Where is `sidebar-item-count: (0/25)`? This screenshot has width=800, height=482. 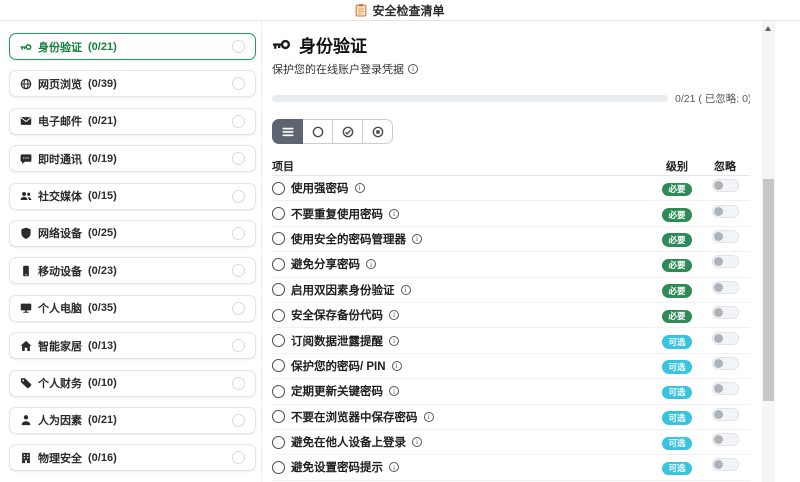 sidebar-item-count: (0/25) is located at coordinates (102, 233).